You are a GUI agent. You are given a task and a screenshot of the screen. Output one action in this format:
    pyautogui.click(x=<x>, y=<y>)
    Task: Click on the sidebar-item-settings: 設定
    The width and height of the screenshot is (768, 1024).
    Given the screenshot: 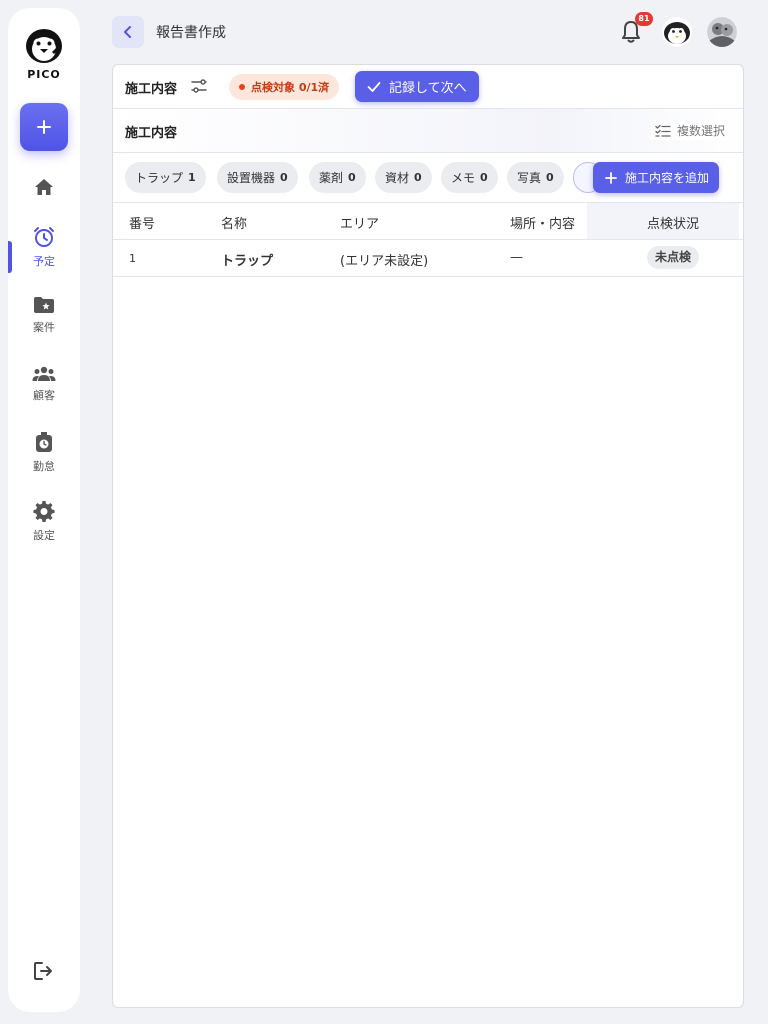 What is the action you would take?
    pyautogui.click(x=44, y=521)
    